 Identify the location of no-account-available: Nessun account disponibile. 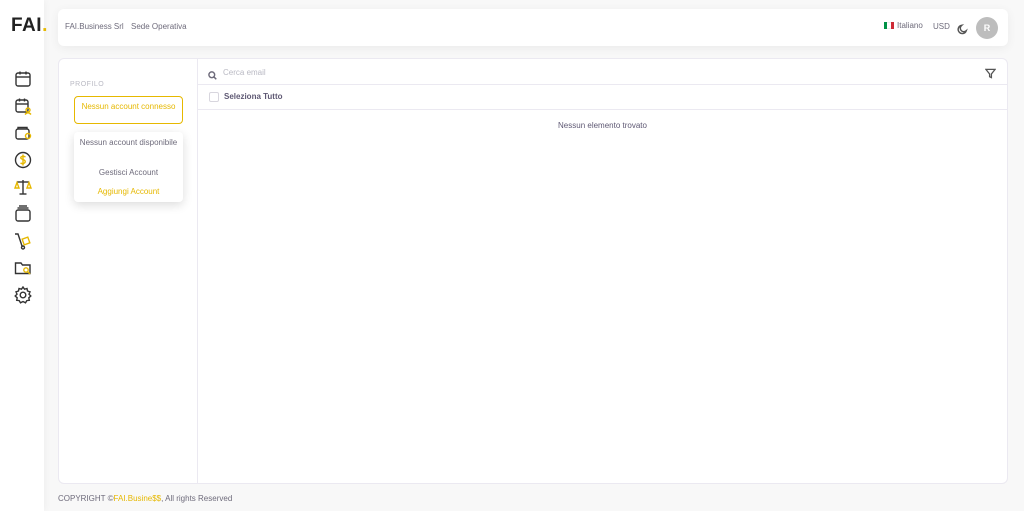
(128, 142).